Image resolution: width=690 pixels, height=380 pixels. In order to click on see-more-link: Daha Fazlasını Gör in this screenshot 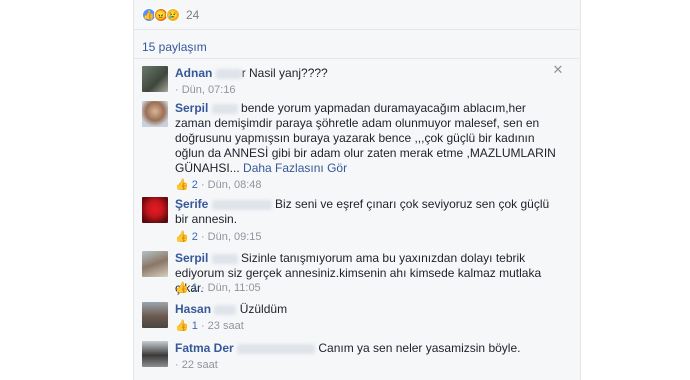, I will do `click(295, 168)`.